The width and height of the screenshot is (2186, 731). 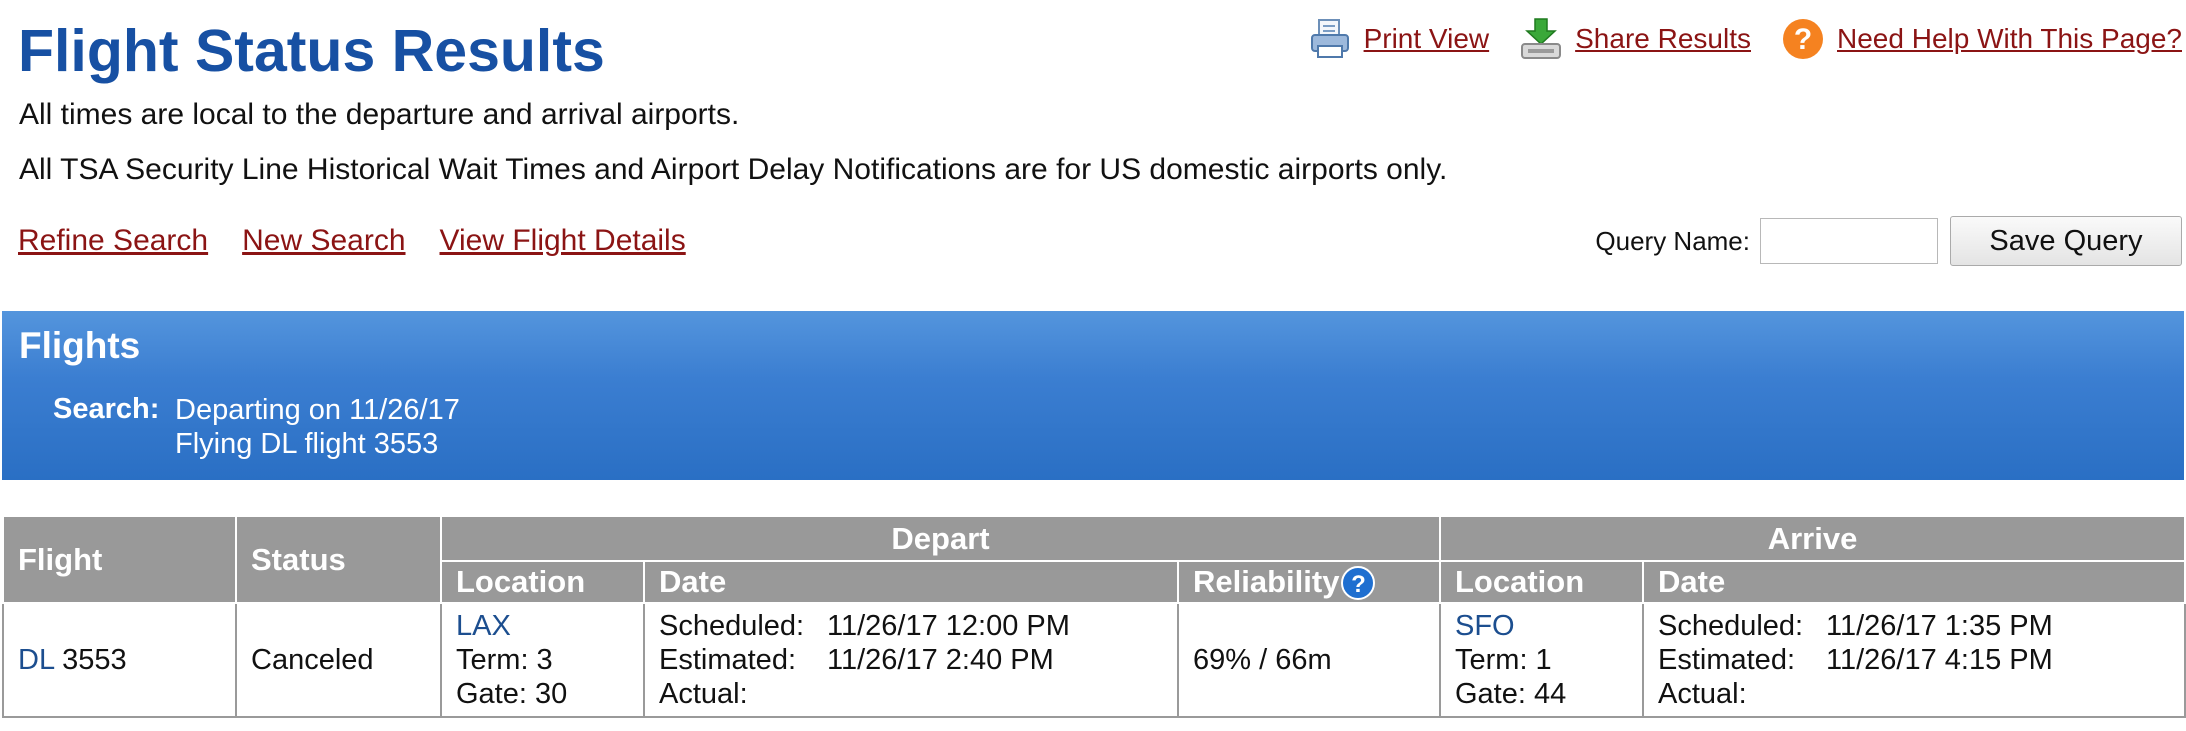 What do you see at coordinates (106, 409) in the screenshot?
I see `search-label: Search:` at bounding box center [106, 409].